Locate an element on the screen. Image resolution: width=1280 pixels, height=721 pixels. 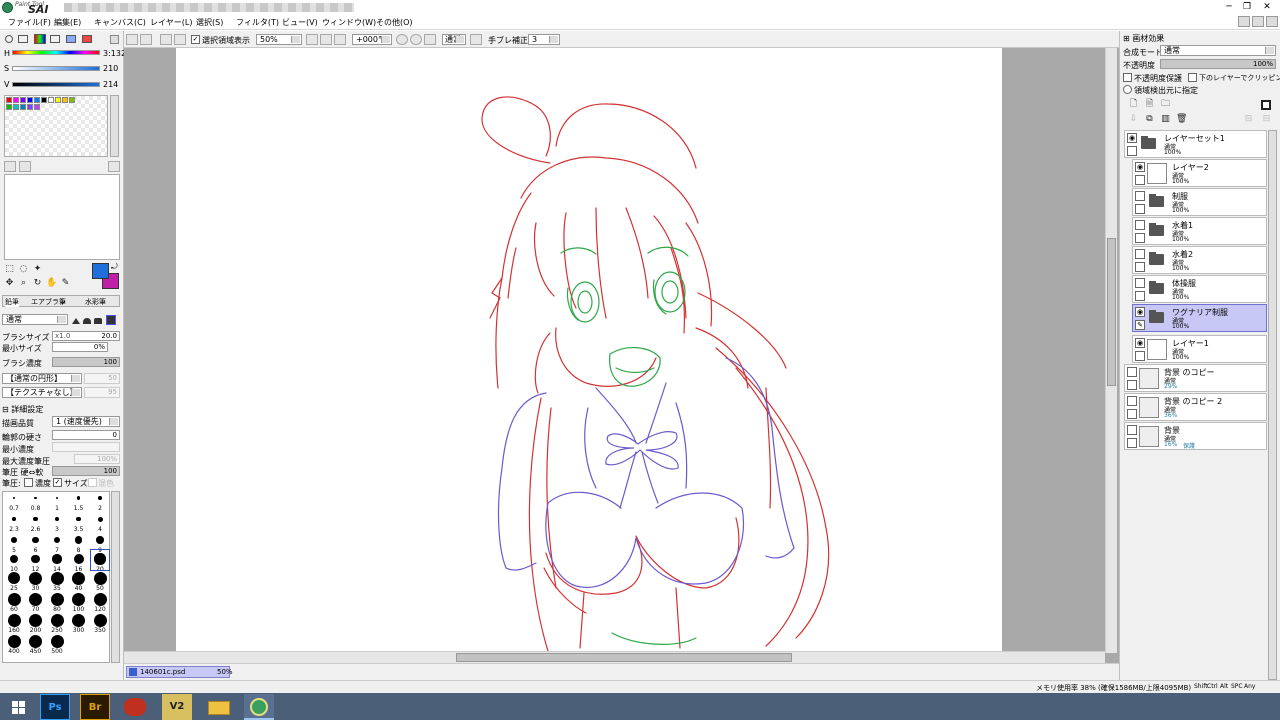
layer-extra-icon-1: ⊟ is located at coordinates (1248, 119).